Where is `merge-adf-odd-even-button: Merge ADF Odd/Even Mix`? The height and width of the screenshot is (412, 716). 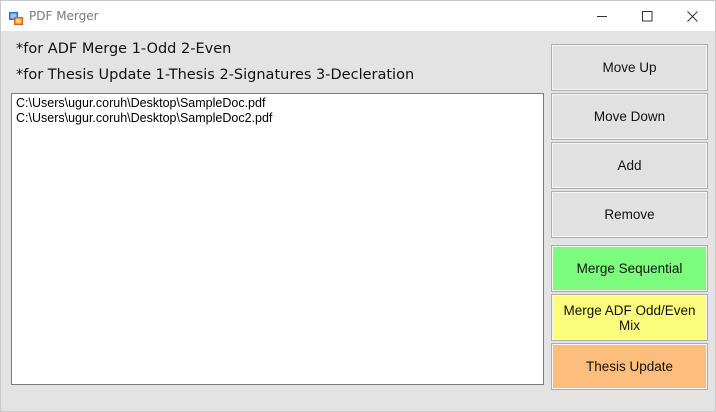
merge-adf-odd-even-button: Merge ADF Odd/Even Mix is located at coordinates (629, 317).